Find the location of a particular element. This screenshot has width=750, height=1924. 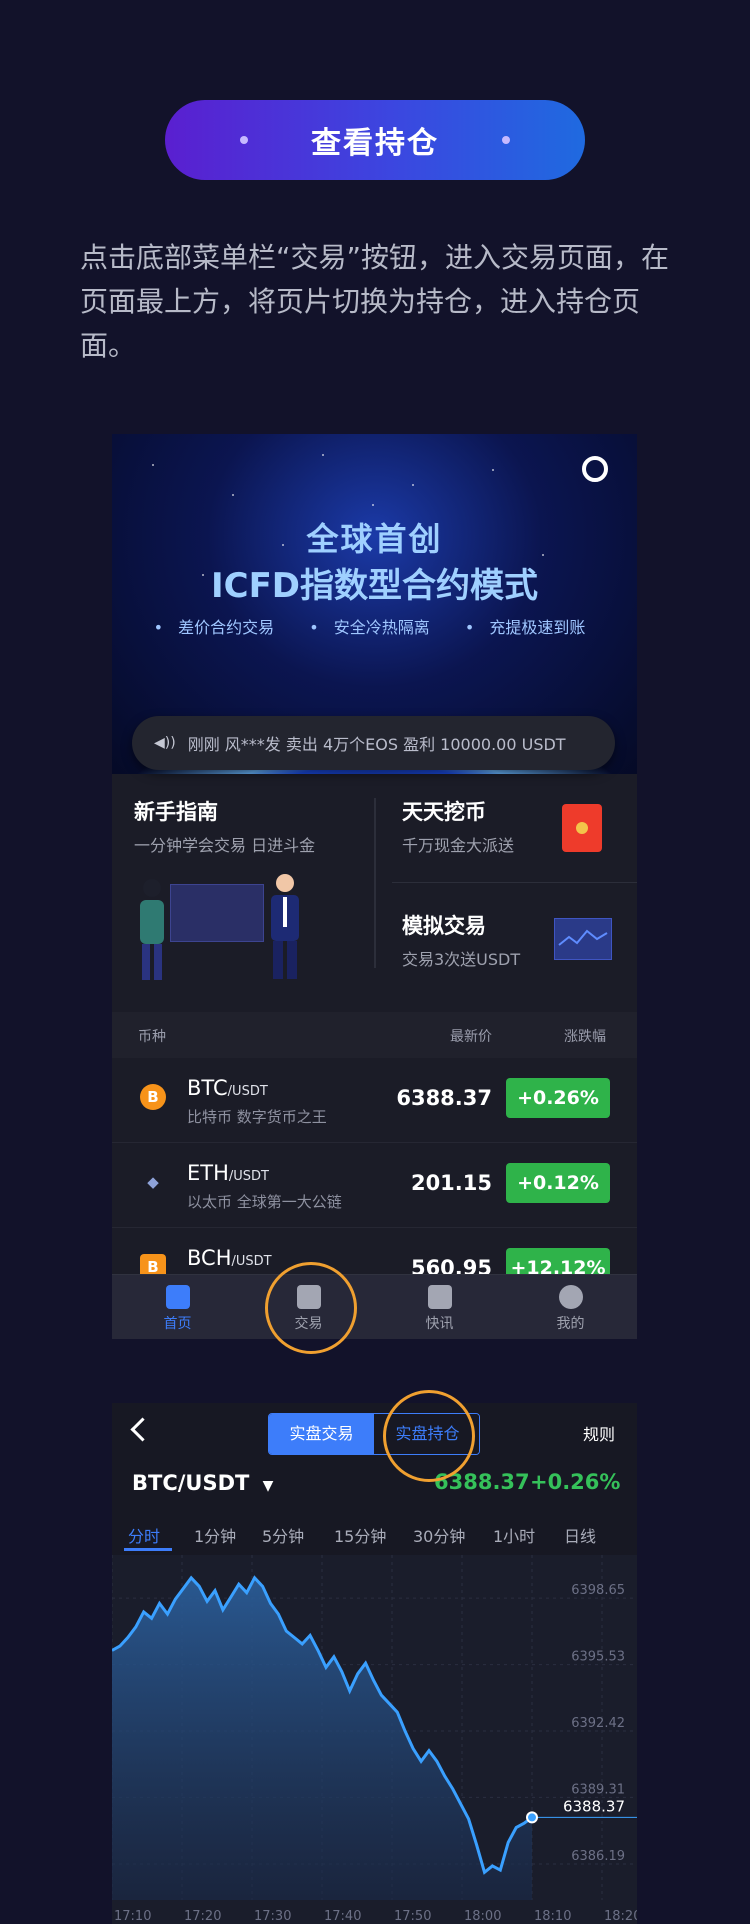

segment-real-trade: 实盘交易 is located at coordinates (321, 1434).